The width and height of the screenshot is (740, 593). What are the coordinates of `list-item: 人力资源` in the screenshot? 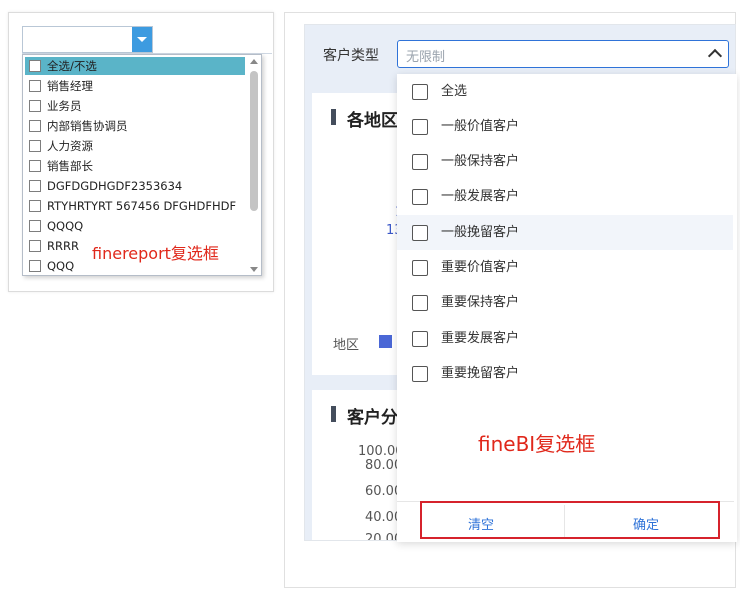 It's located at (135, 146).